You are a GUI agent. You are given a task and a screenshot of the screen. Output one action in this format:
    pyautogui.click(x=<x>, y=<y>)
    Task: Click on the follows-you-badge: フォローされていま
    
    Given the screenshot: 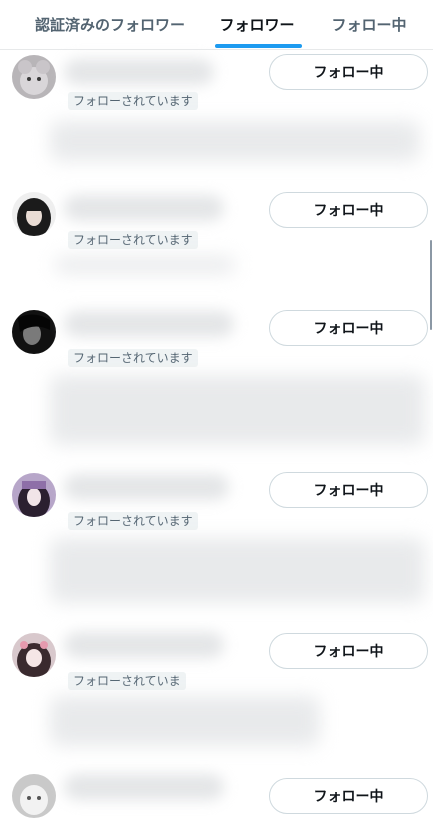 What is the action you would take?
    pyautogui.click(x=127, y=681)
    